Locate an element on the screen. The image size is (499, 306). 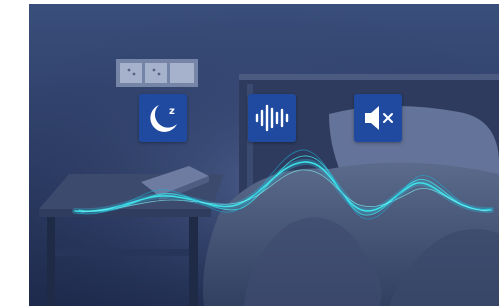
sleep-badge-label: z is located at coordinates (172, 111).